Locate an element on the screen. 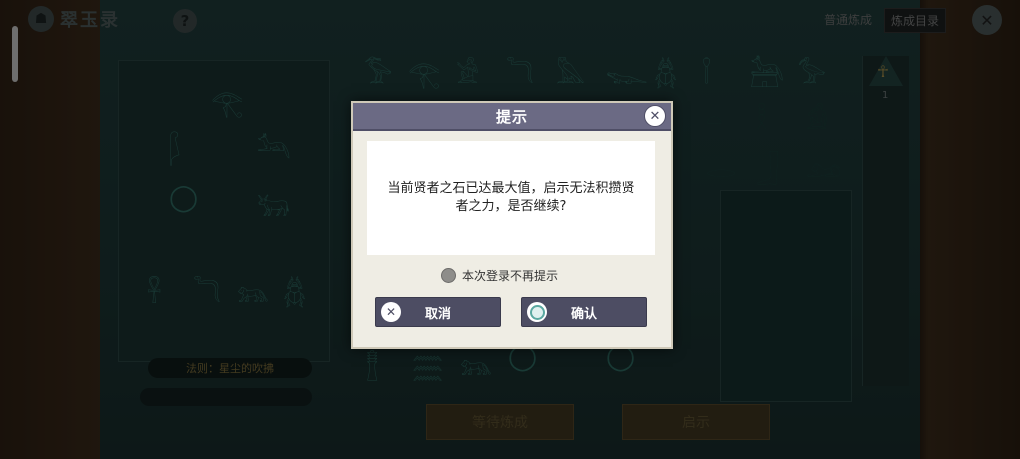 The height and width of the screenshot is (459, 1020). dialog-message-box: 当前贤者之石已达最大值，启示无法积攒贤者之力，是否继续? is located at coordinates (511, 198).